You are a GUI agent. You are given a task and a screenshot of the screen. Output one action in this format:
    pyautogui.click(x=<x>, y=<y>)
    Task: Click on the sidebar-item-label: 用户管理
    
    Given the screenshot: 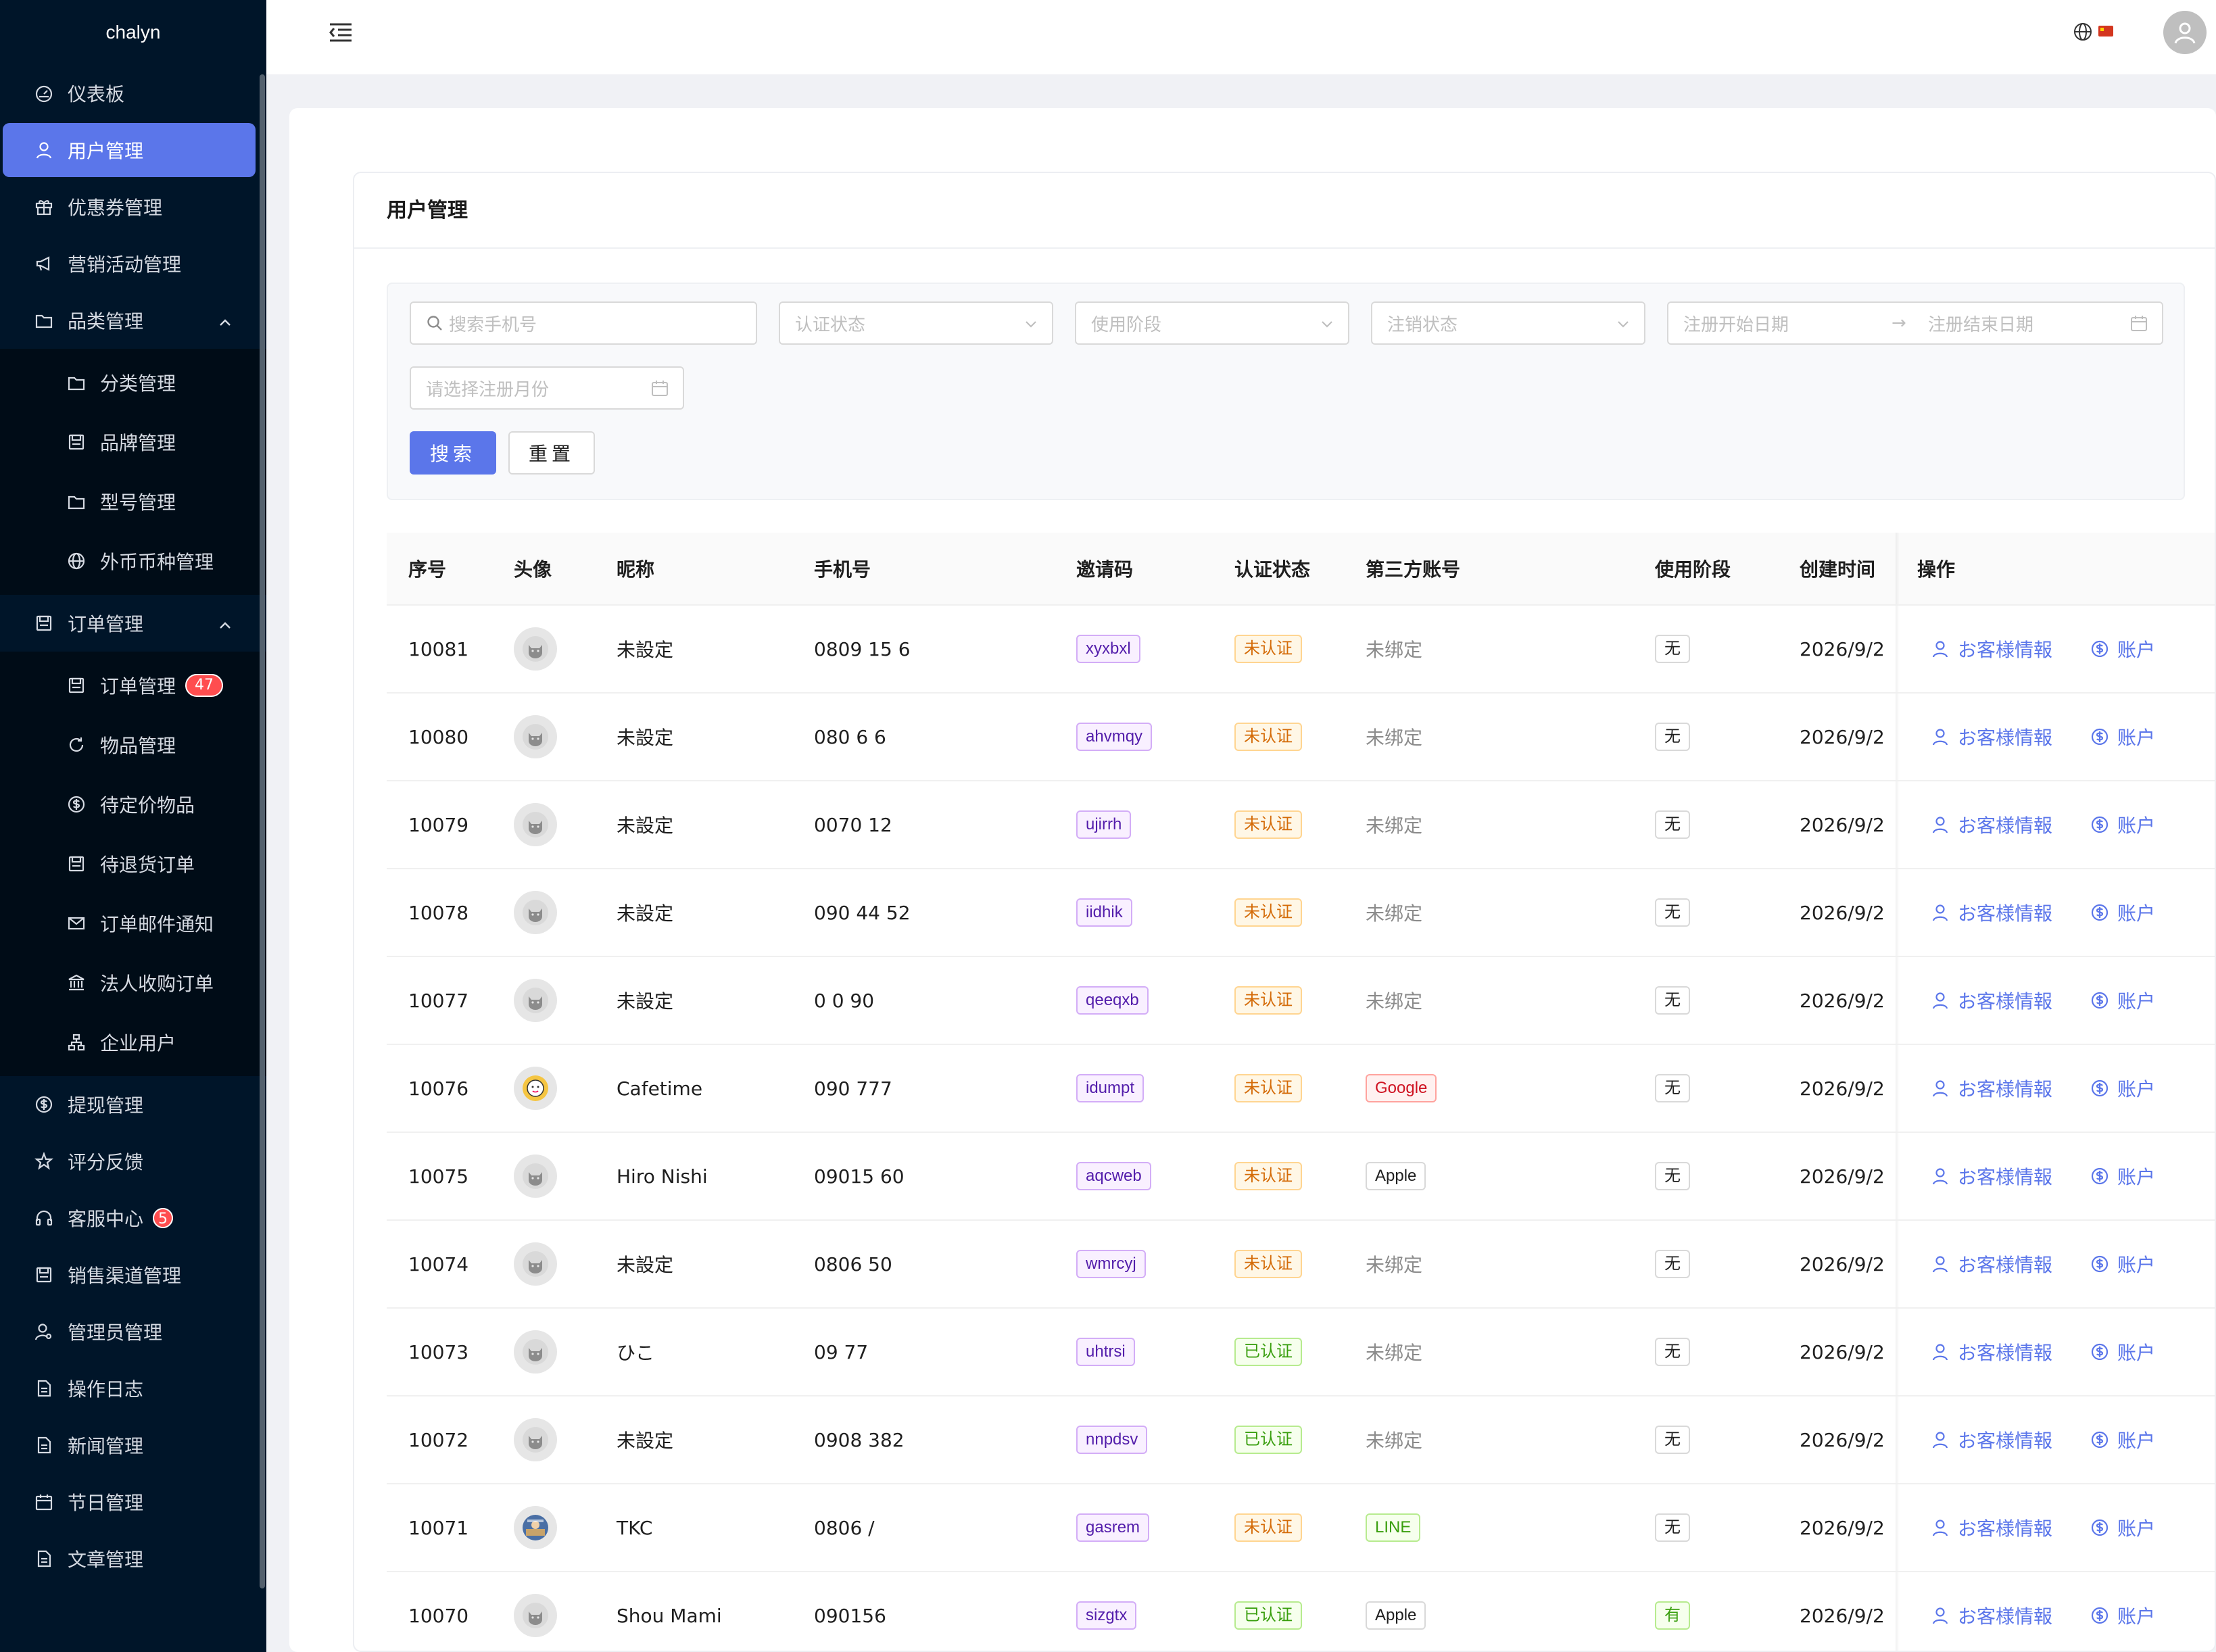 What is the action you would take?
    pyautogui.click(x=106, y=151)
    